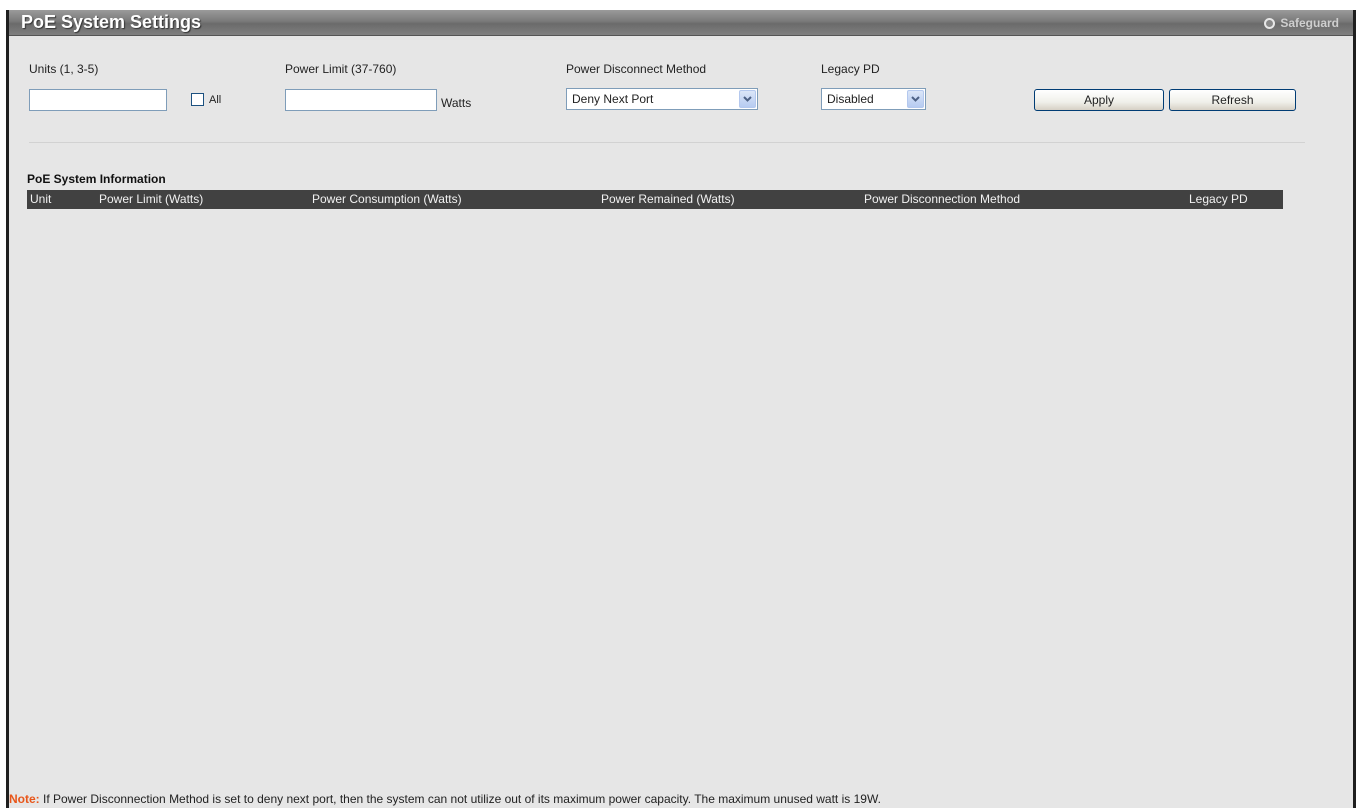  I want to click on apply-button: Apply, so click(1099, 100).